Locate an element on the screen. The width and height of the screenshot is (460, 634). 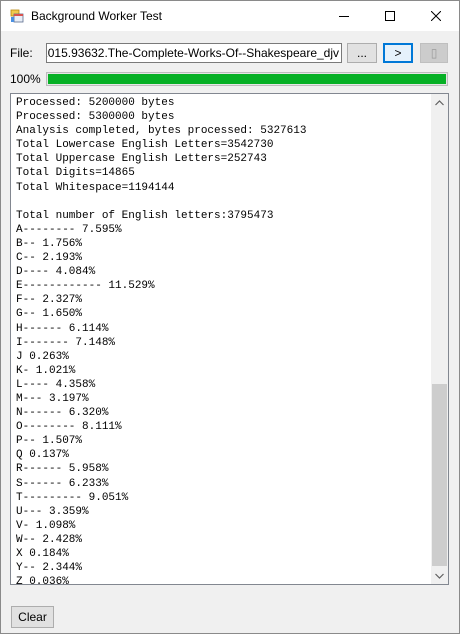
maximize-button is located at coordinates (390, 16).